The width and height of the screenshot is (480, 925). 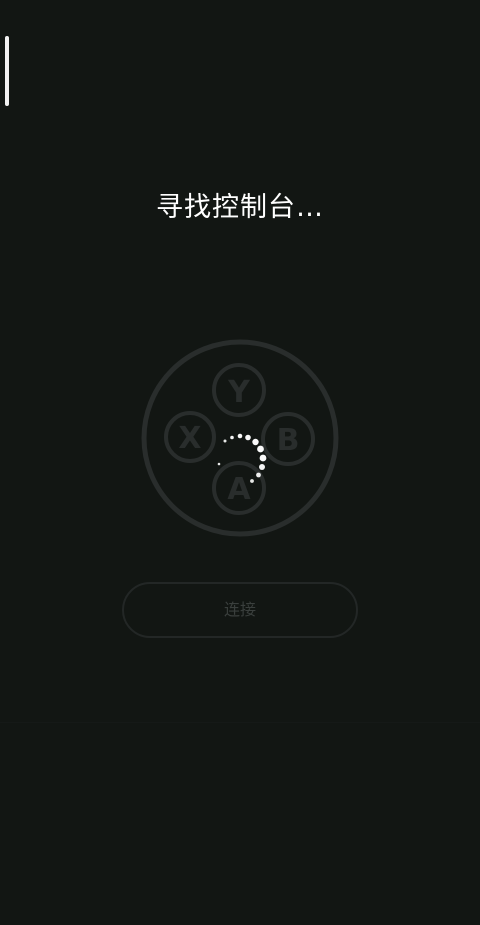 What do you see at coordinates (7, 71) in the screenshot?
I see `scroll-indicator` at bounding box center [7, 71].